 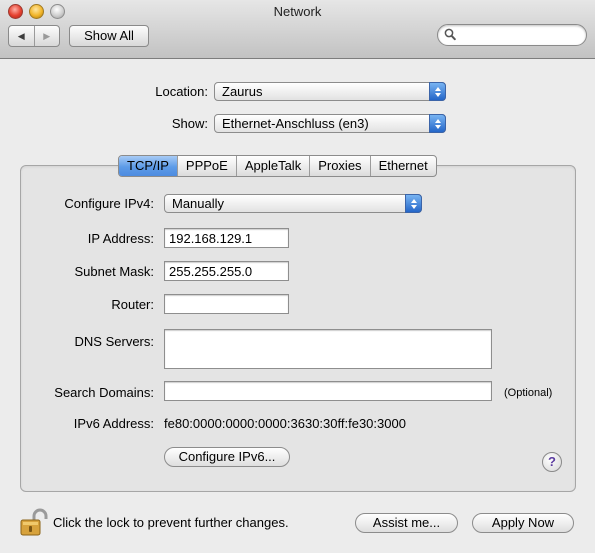 What do you see at coordinates (206, 166) in the screenshot?
I see `tab-pppoe: PPPoE` at bounding box center [206, 166].